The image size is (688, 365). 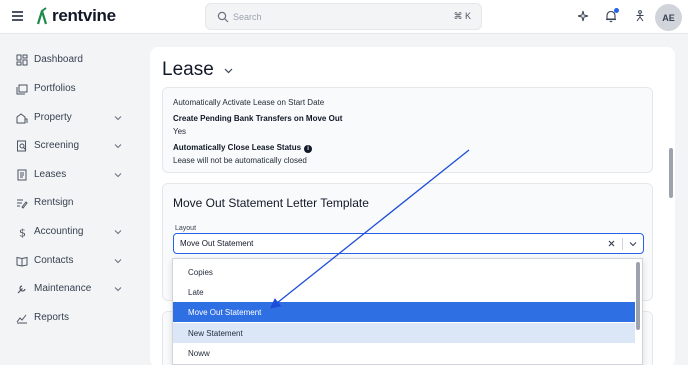 I want to click on sidebar-item-contacts: Contacts, so click(x=70, y=261).